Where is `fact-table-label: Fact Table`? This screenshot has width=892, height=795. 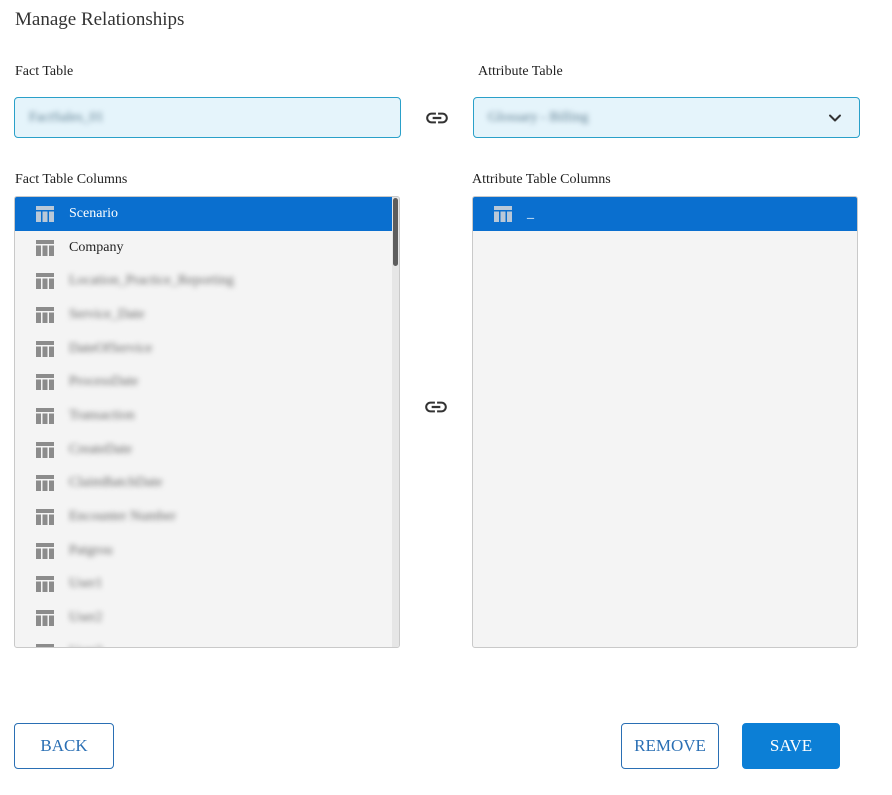 fact-table-label: Fact Table is located at coordinates (44, 71).